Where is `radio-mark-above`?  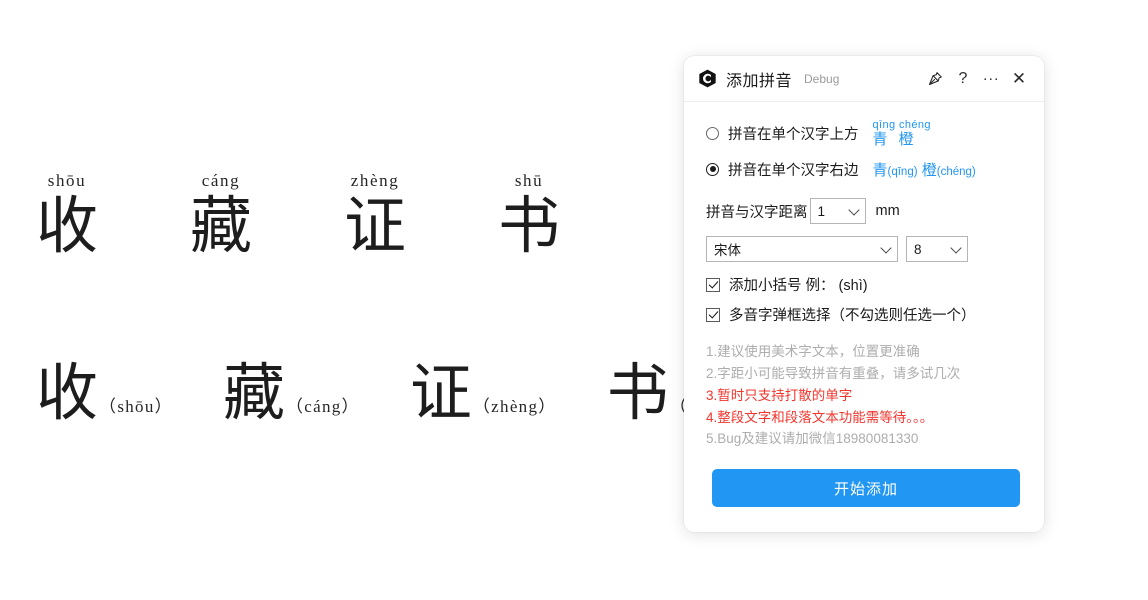
radio-mark-above is located at coordinates (712, 133).